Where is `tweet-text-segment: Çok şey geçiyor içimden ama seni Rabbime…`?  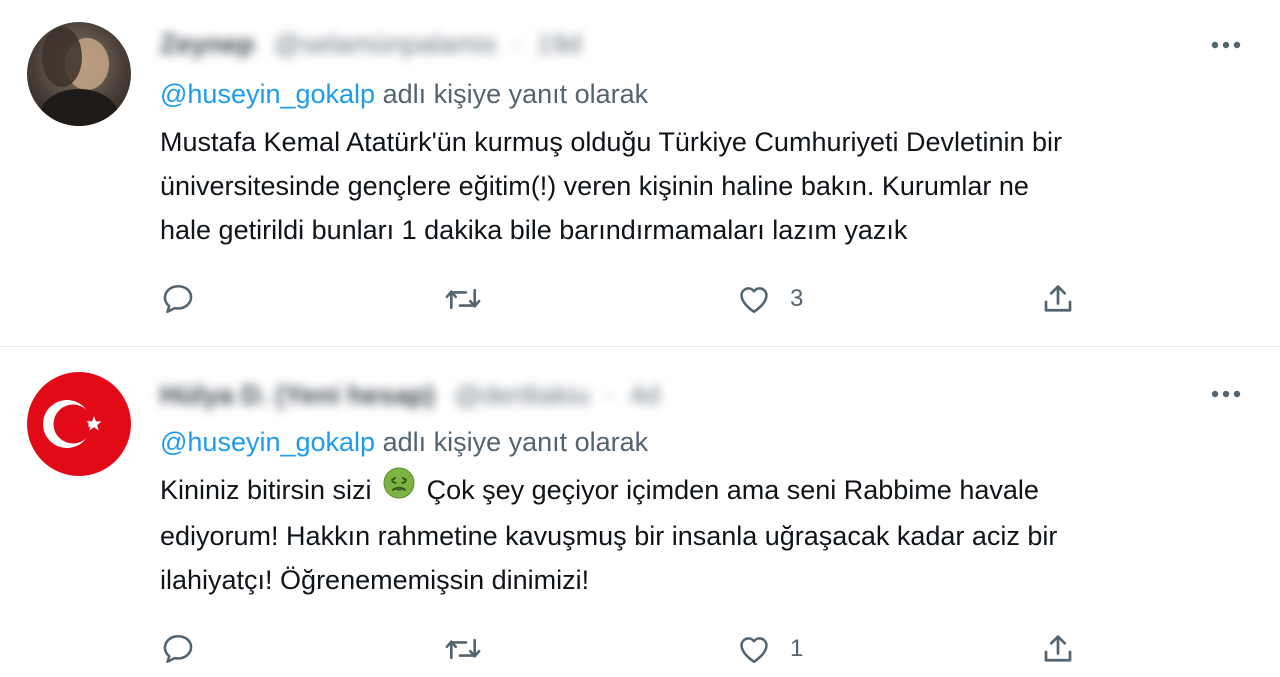 tweet-text-segment: Çok şey geçiyor içimden ama seni Rabbime… is located at coordinates (732, 490).